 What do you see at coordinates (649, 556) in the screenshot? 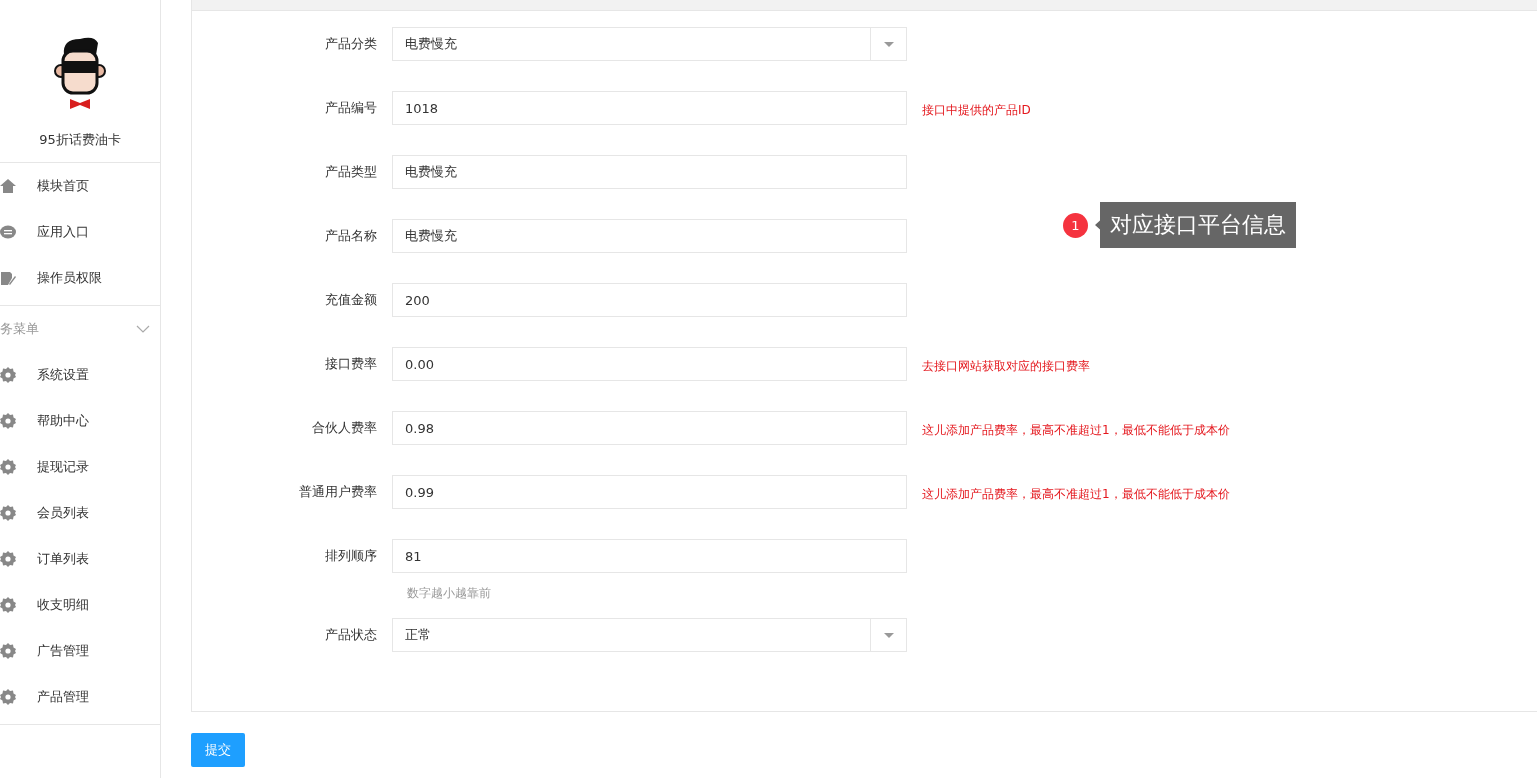
I see `input-field: 81` at bounding box center [649, 556].